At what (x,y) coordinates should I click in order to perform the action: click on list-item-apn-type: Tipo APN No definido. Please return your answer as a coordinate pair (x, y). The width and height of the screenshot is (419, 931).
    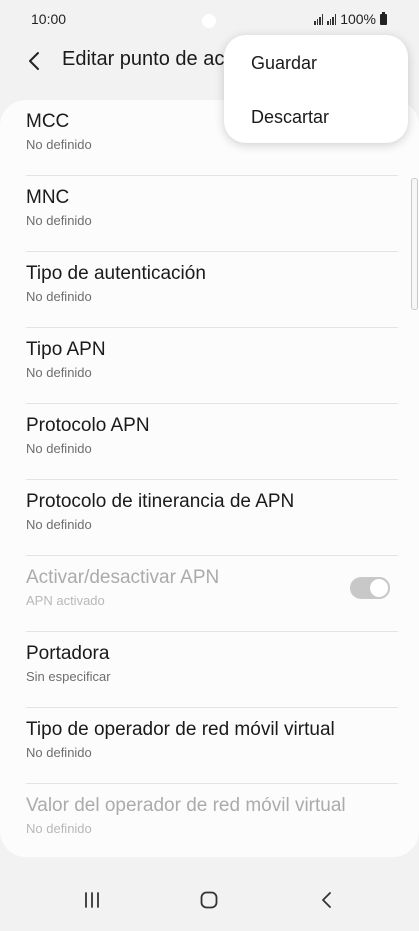
    Looking at the image, I should click on (212, 366).